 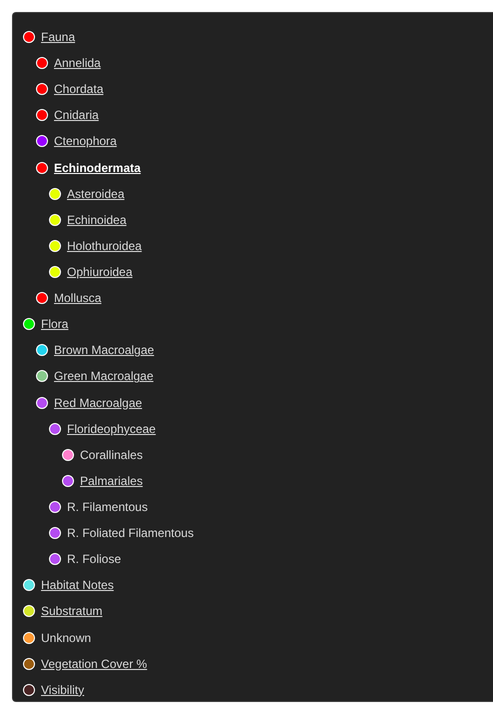 What do you see at coordinates (98, 403) in the screenshot?
I see `tree-link: Red Macroalgae` at bounding box center [98, 403].